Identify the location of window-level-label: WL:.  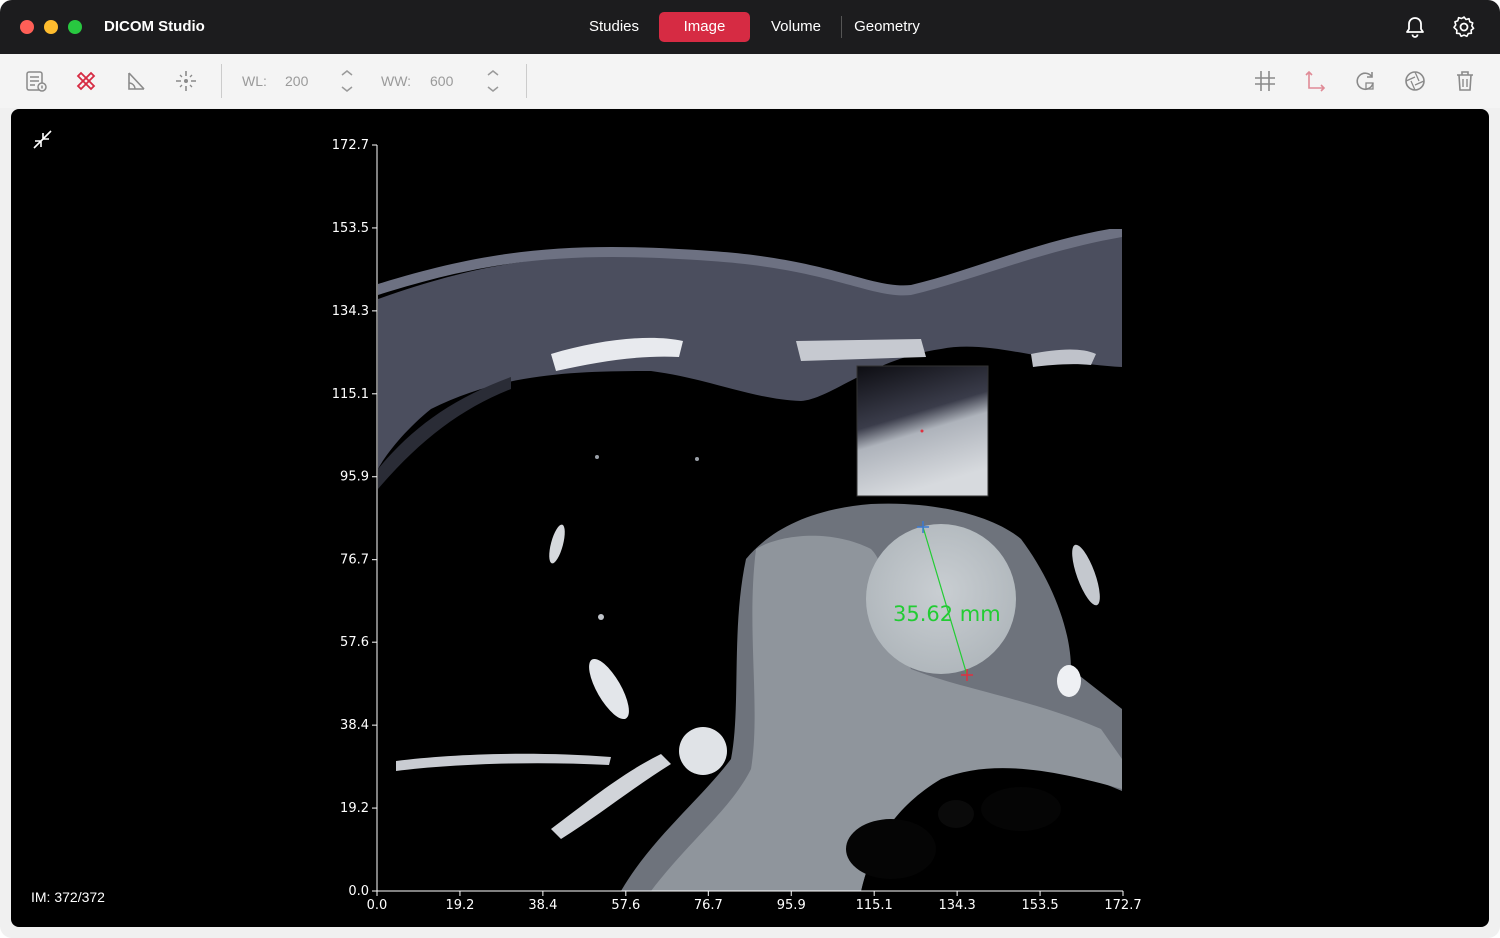
(254, 81).